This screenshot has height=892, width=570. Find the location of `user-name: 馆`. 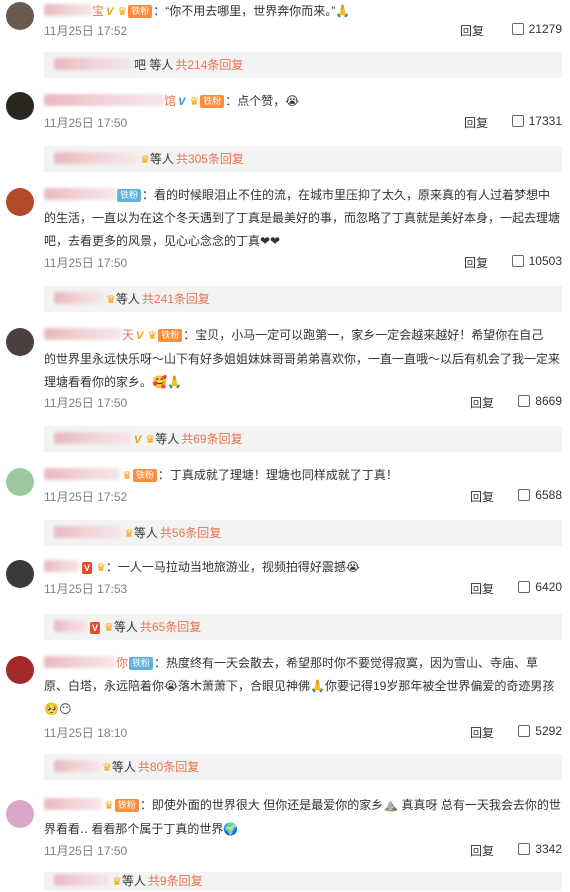

user-name: 馆 is located at coordinates (110, 101).